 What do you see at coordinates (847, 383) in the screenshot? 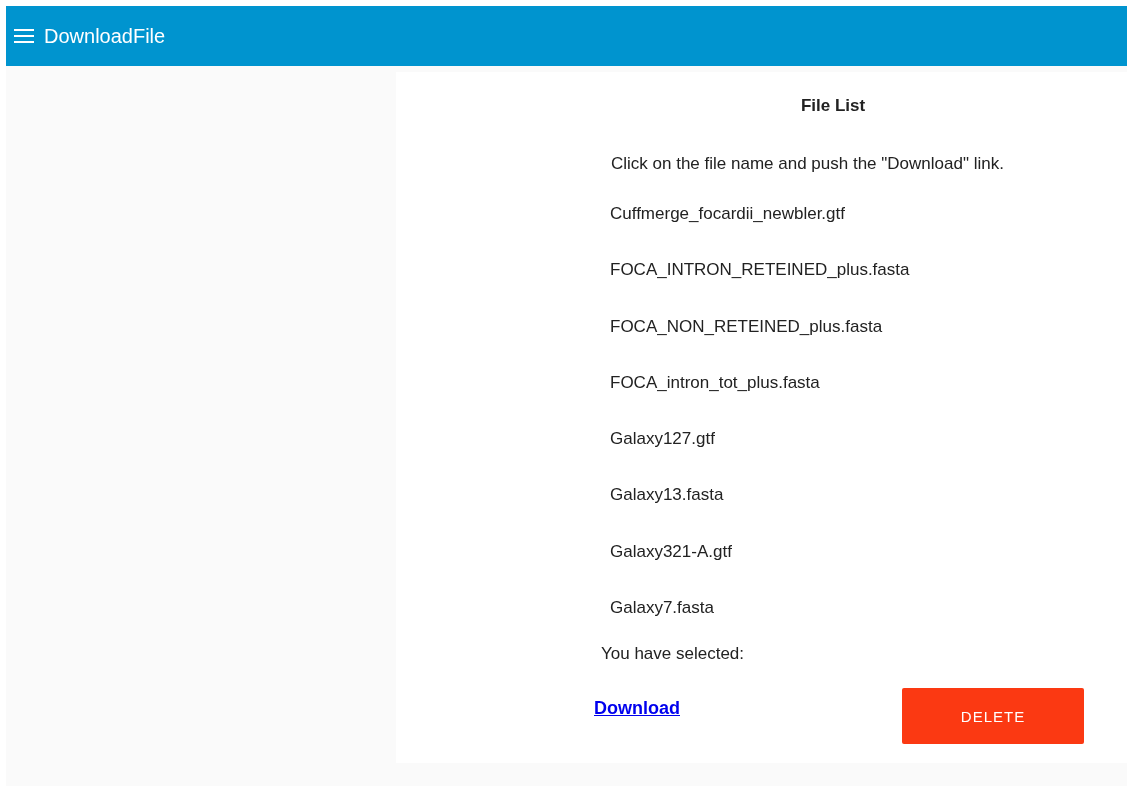
I see `file-name: FOCA_intron_tot_plus.fasta` at bounding box center [847, 383].